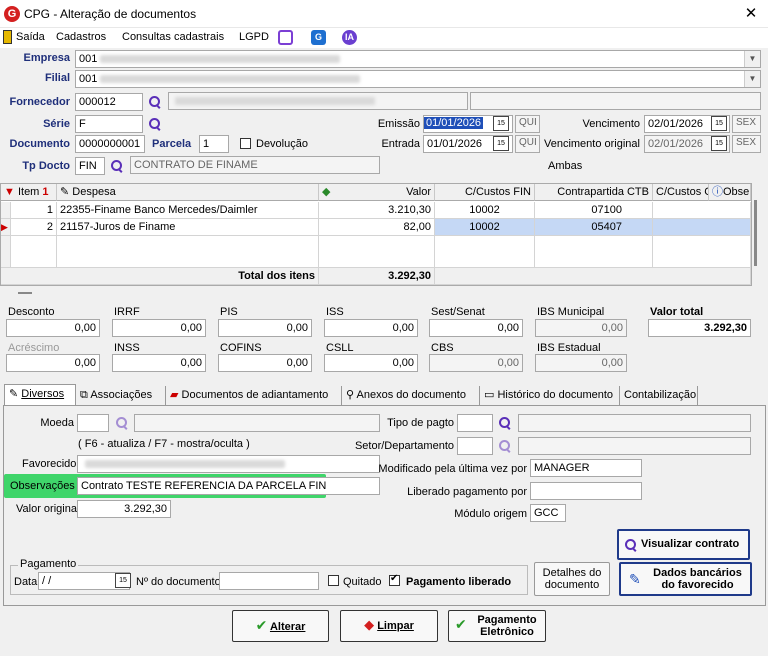 This screenshot has height=656, width=768. Describe the element at coordinates (174, 395) in the screenshot. I see `advance-icon: ▰` at that location.